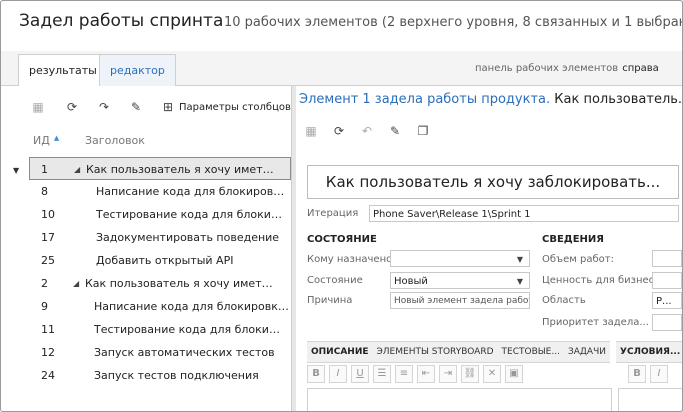 The image size is (683, 412). I want to click on edit-query-button: ✎, so click(136, 107).